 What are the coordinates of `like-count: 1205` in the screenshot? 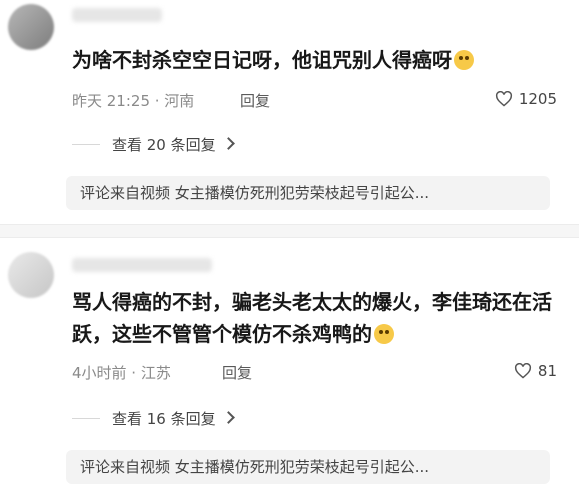 It's located at (537, 99).